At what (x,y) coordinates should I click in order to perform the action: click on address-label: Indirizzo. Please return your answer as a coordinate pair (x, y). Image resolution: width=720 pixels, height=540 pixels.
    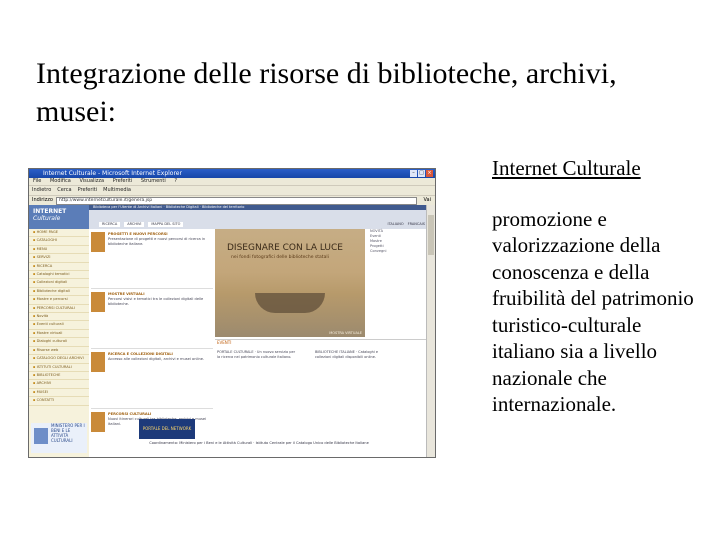
    Looking at the image, I should click on (42, 200).